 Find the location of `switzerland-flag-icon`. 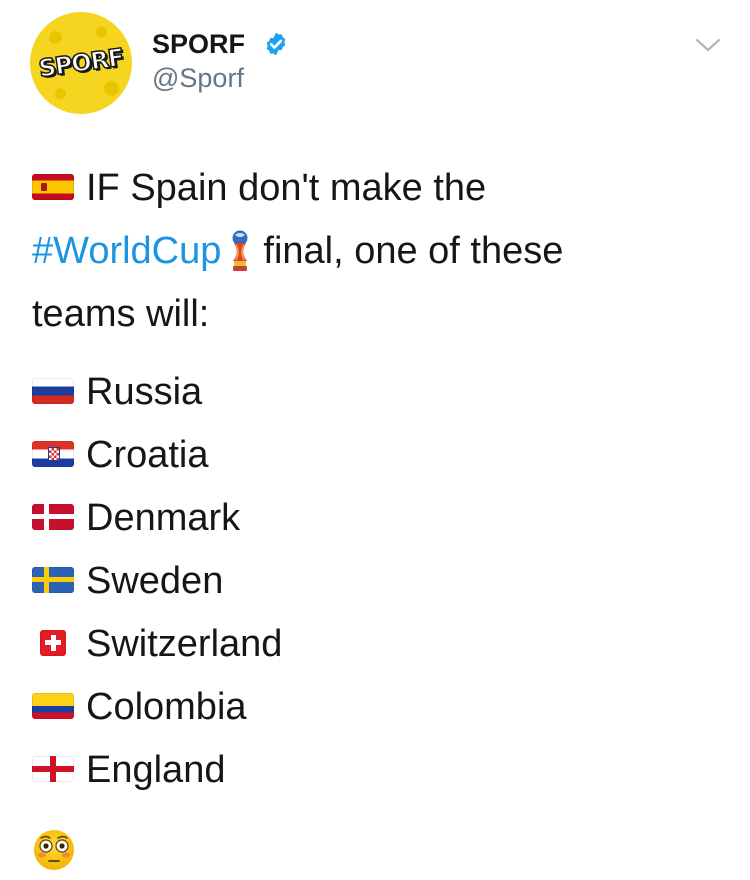

switzerland-flag-icon is located at coordinates (53, 642).